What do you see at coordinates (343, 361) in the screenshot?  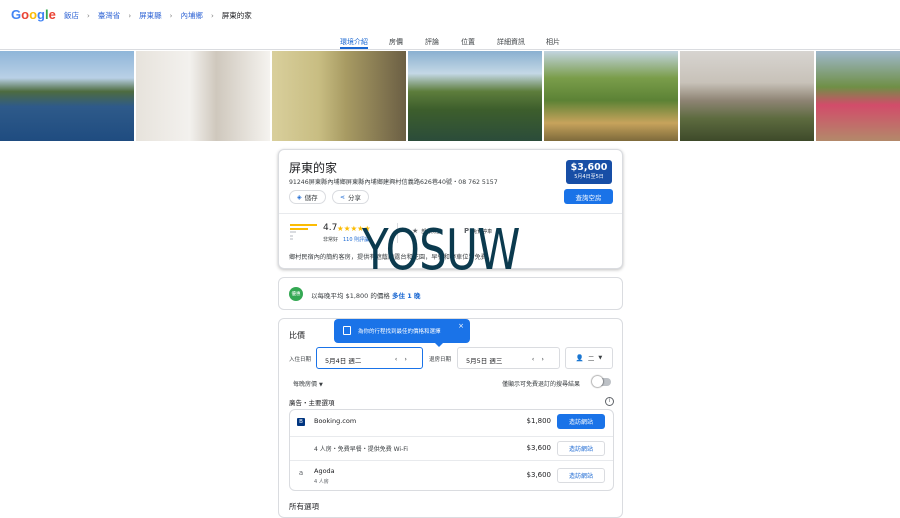 I see `checkin-date-value: 5月4日 週二` at bounding box center [343, 361].